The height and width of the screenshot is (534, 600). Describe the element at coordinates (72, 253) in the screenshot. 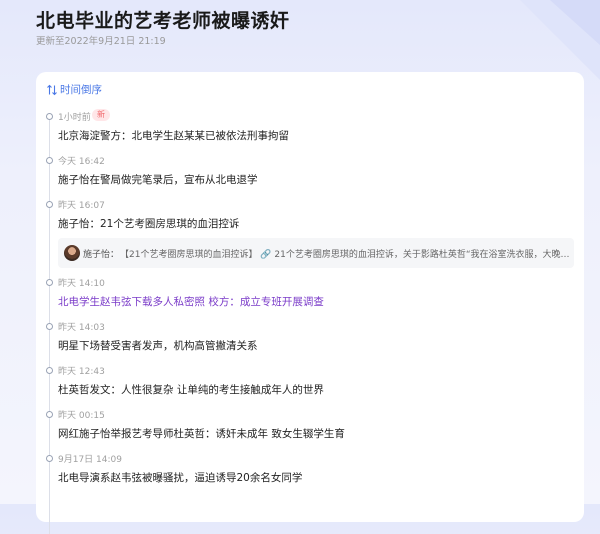

I see `avatar` at that location.